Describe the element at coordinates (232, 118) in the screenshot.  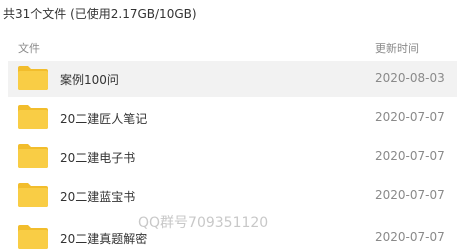
I see `file-row: 20二建匠人笔记 2020-07-07` at that location.